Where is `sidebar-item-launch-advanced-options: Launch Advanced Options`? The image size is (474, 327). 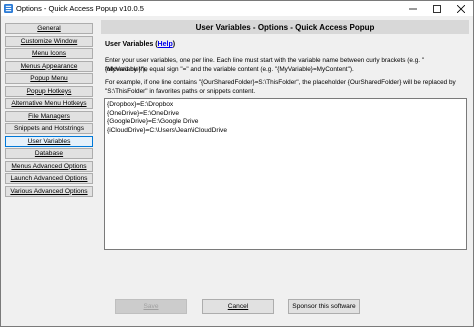 sidebar-item-launch-advanced-options: Launch Advanced Options is located at coordinates (49, 178).